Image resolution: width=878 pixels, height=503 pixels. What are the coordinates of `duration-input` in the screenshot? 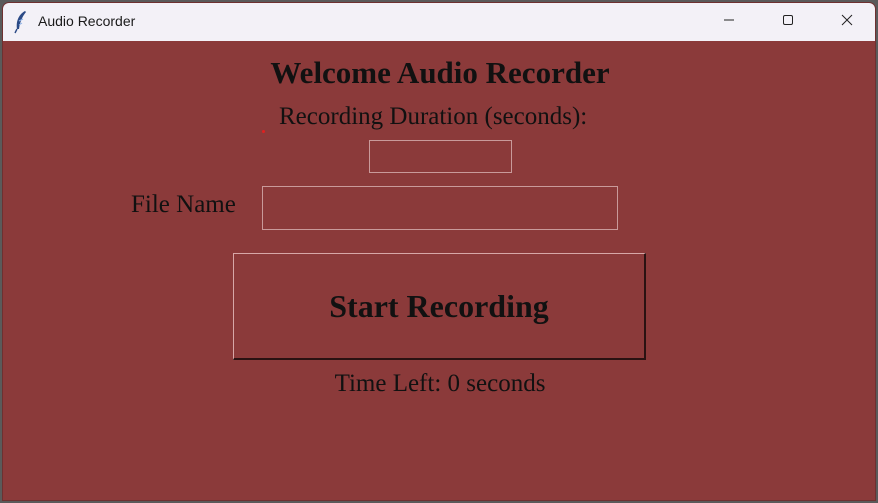 It's located at (440, 156).